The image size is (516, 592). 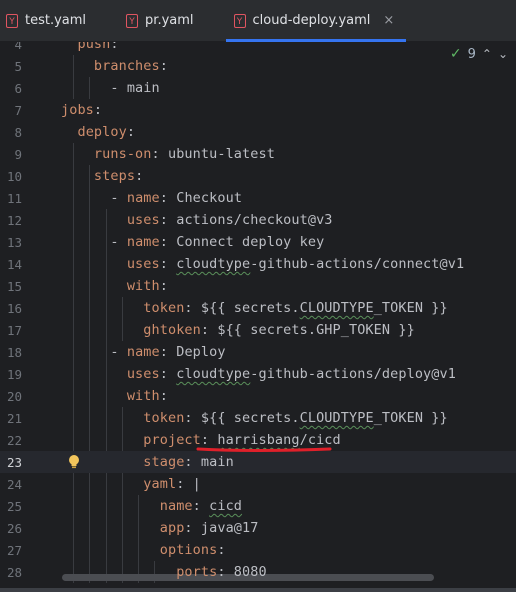 I want to click on code-text: push:, so click(x=98, y=47).